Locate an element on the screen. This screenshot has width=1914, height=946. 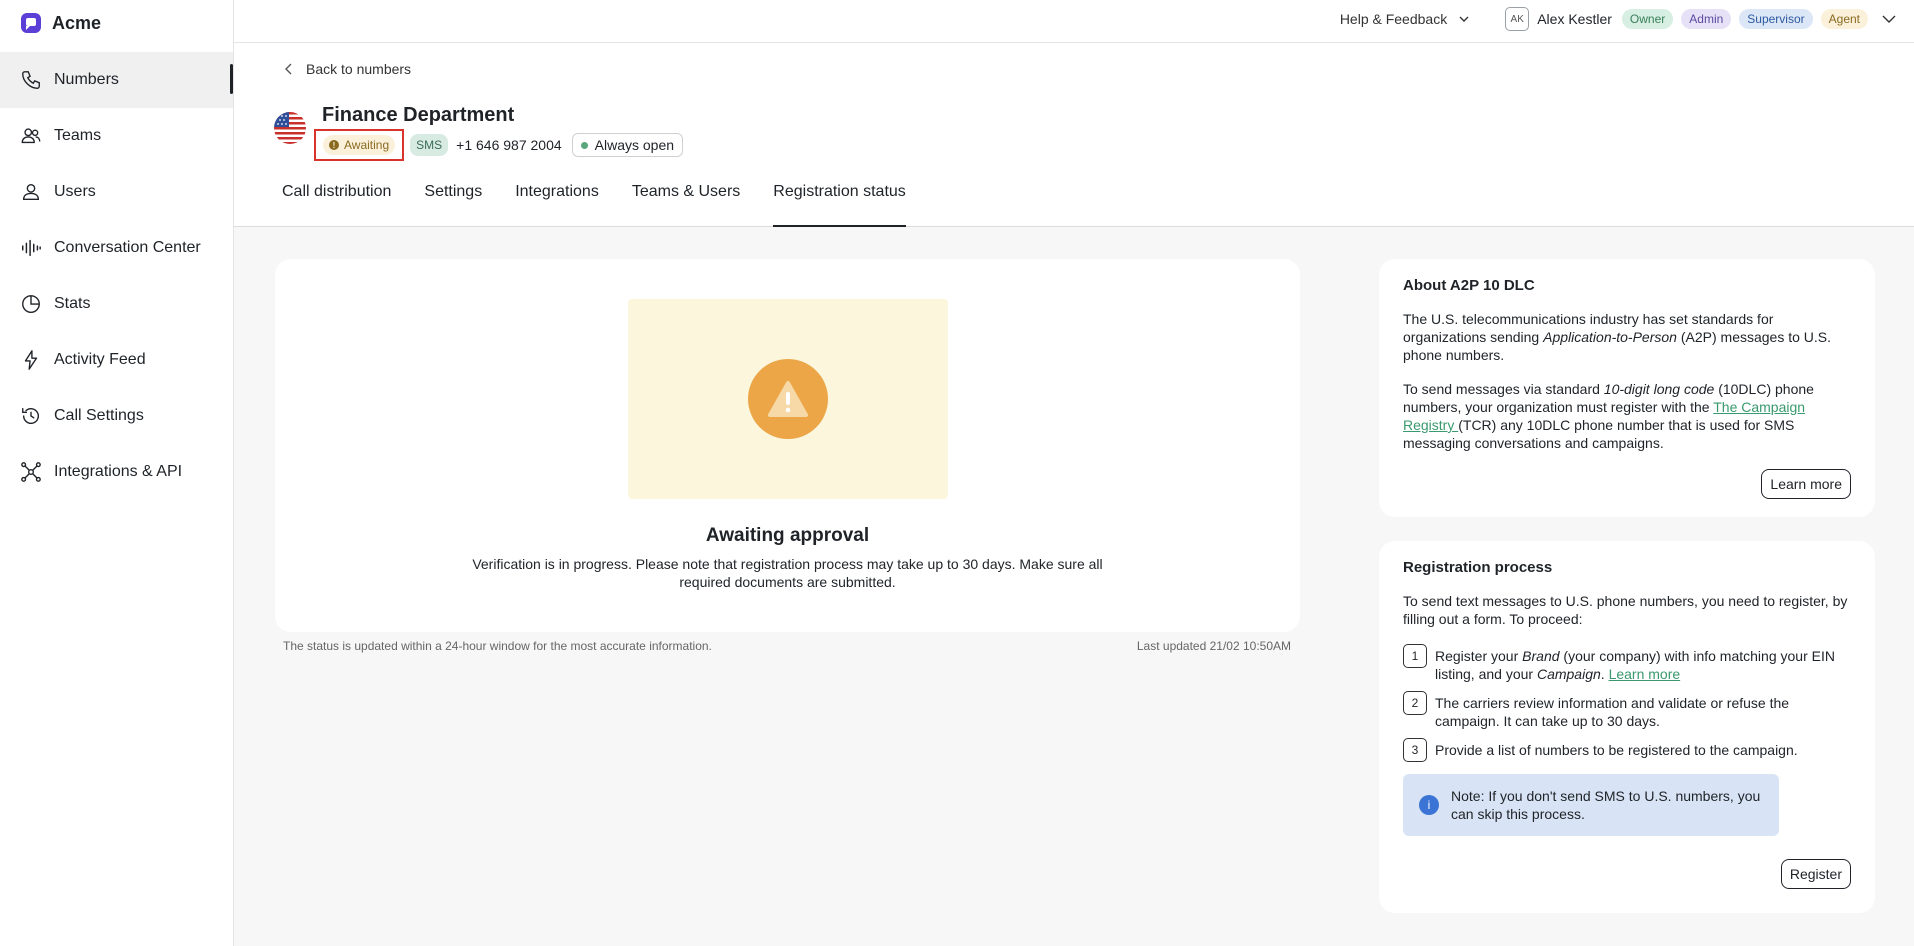
sidebar-item-stats: Stats is located at coordinates (116, 304).